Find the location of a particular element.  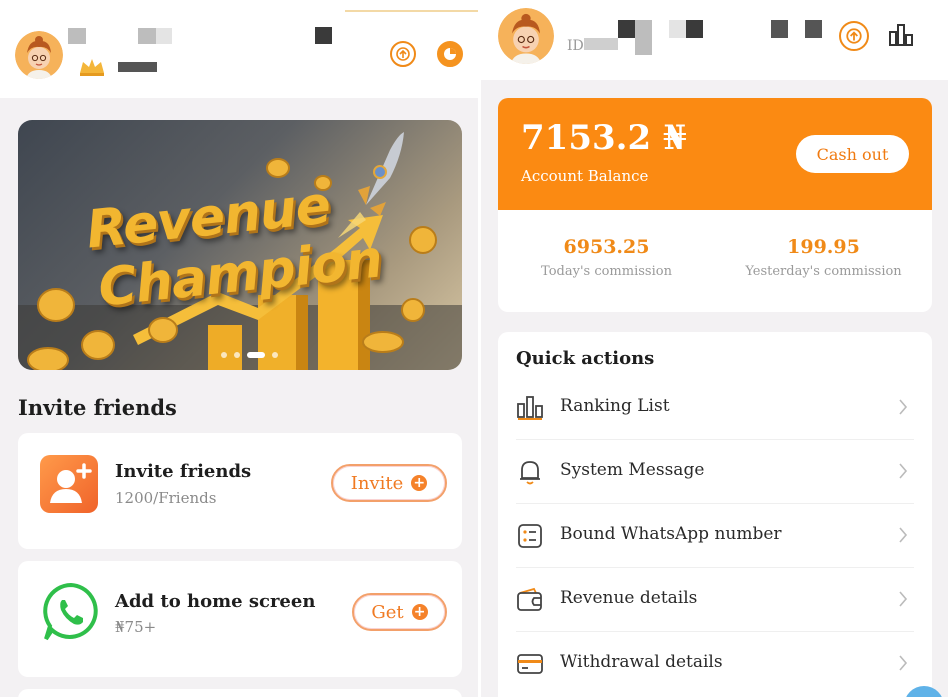

cash-out-button: Cash out is located at coordinates (852, 154).